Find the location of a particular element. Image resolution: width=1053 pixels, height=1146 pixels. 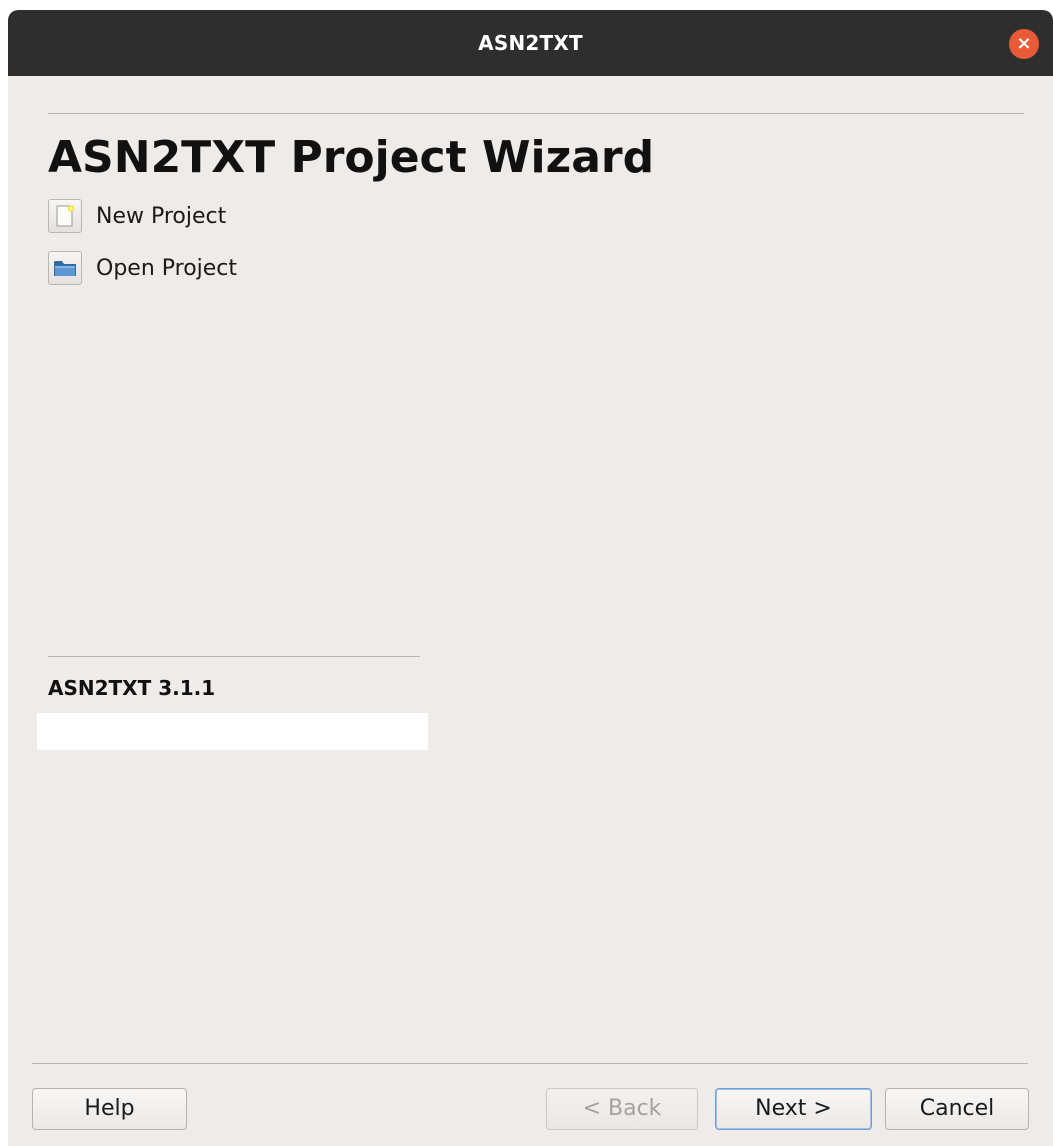

new-project-label: New Project is located at coordinates (161, 216).